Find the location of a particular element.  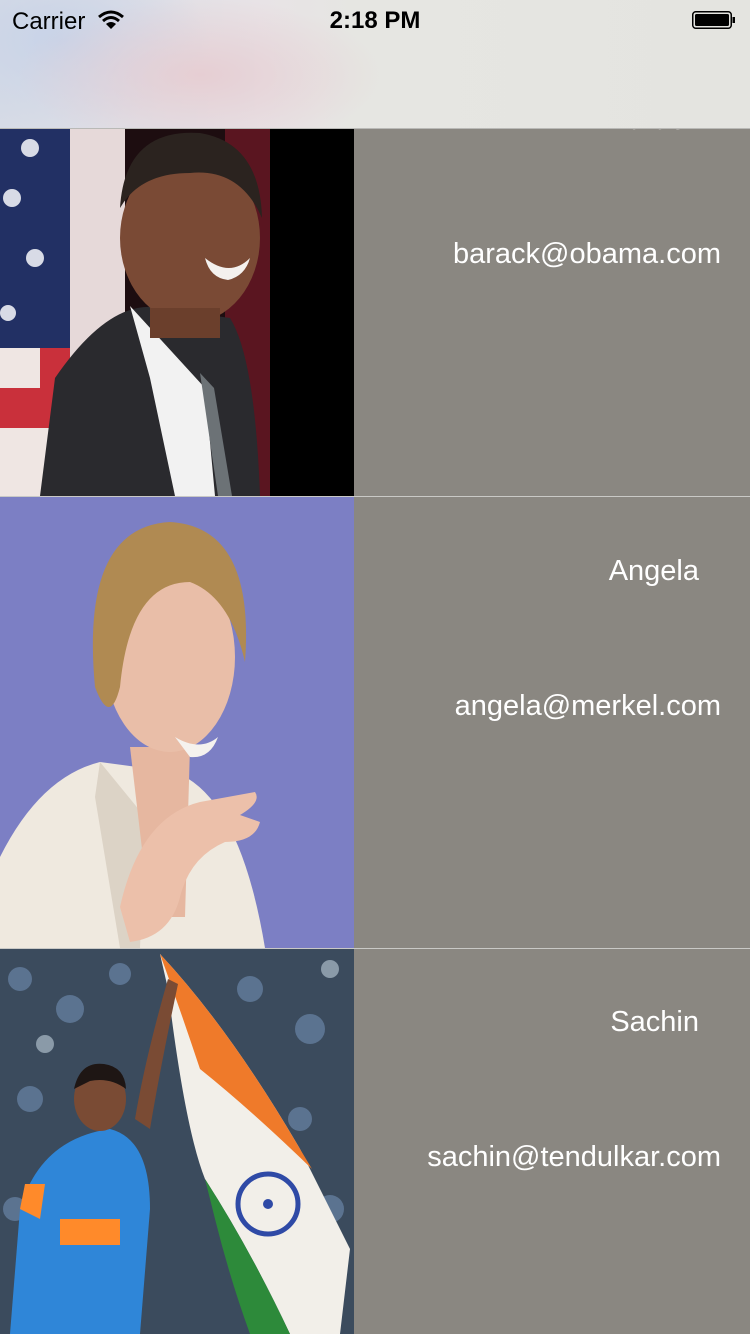

contact-email: angela@merkel.com is located at coordinates (587, 706).